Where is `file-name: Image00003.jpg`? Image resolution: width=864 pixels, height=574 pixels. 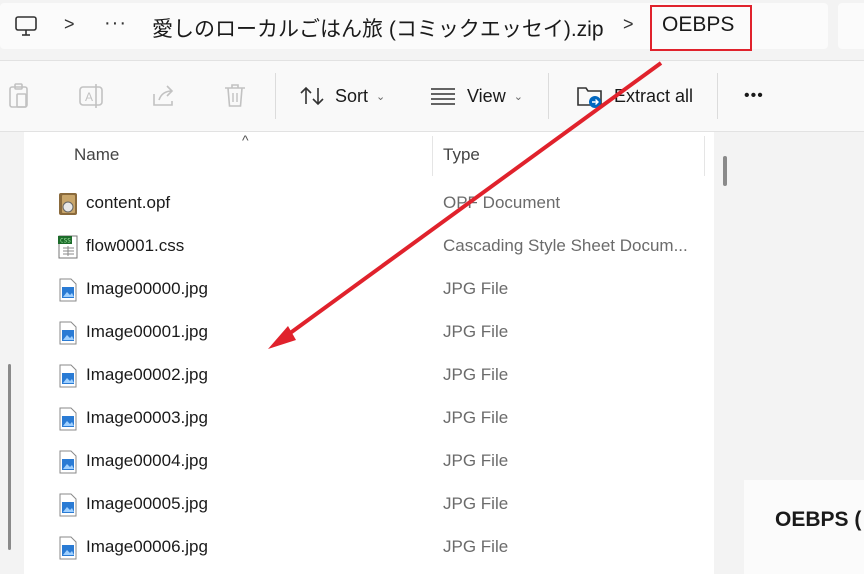
file-name: Image00003.jpg is located at coordinates (147, 417).